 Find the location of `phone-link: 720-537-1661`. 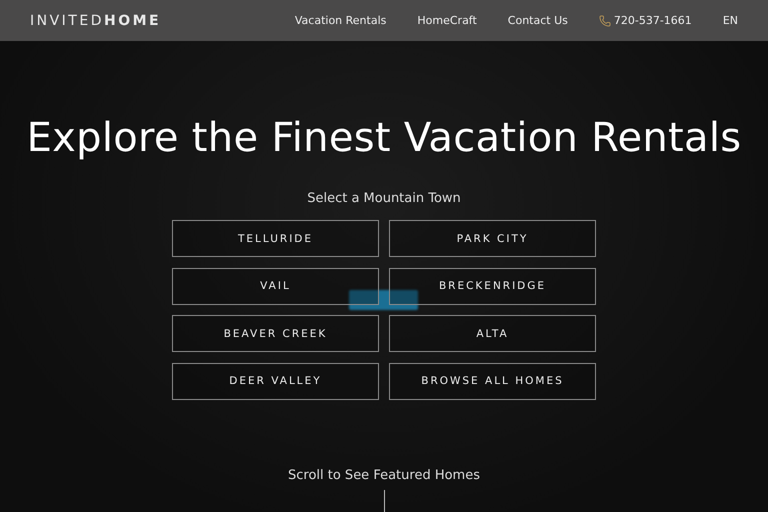

phone-link: 720-537-1661 is located at coordinates (645, 20).